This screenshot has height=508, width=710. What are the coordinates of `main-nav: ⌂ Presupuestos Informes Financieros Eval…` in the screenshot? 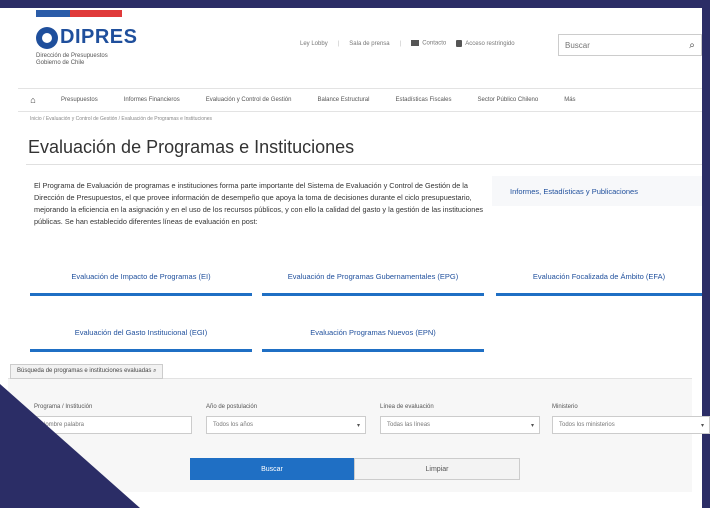 It's located at (360, 100).